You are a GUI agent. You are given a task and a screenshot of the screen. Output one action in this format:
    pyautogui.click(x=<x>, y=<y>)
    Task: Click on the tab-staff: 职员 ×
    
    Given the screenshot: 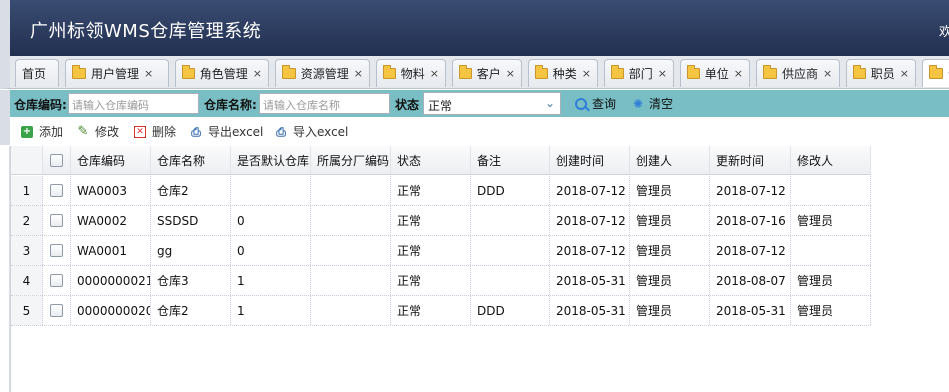 What is the action you would take?
    pyautogui.click(x=881, y=73)
    